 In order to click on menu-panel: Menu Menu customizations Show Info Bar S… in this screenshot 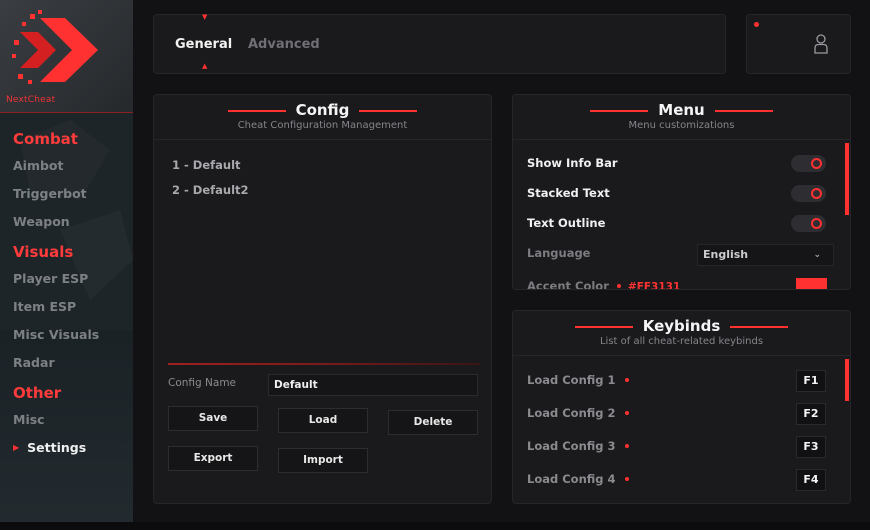, I will do `click(681, 192)`.